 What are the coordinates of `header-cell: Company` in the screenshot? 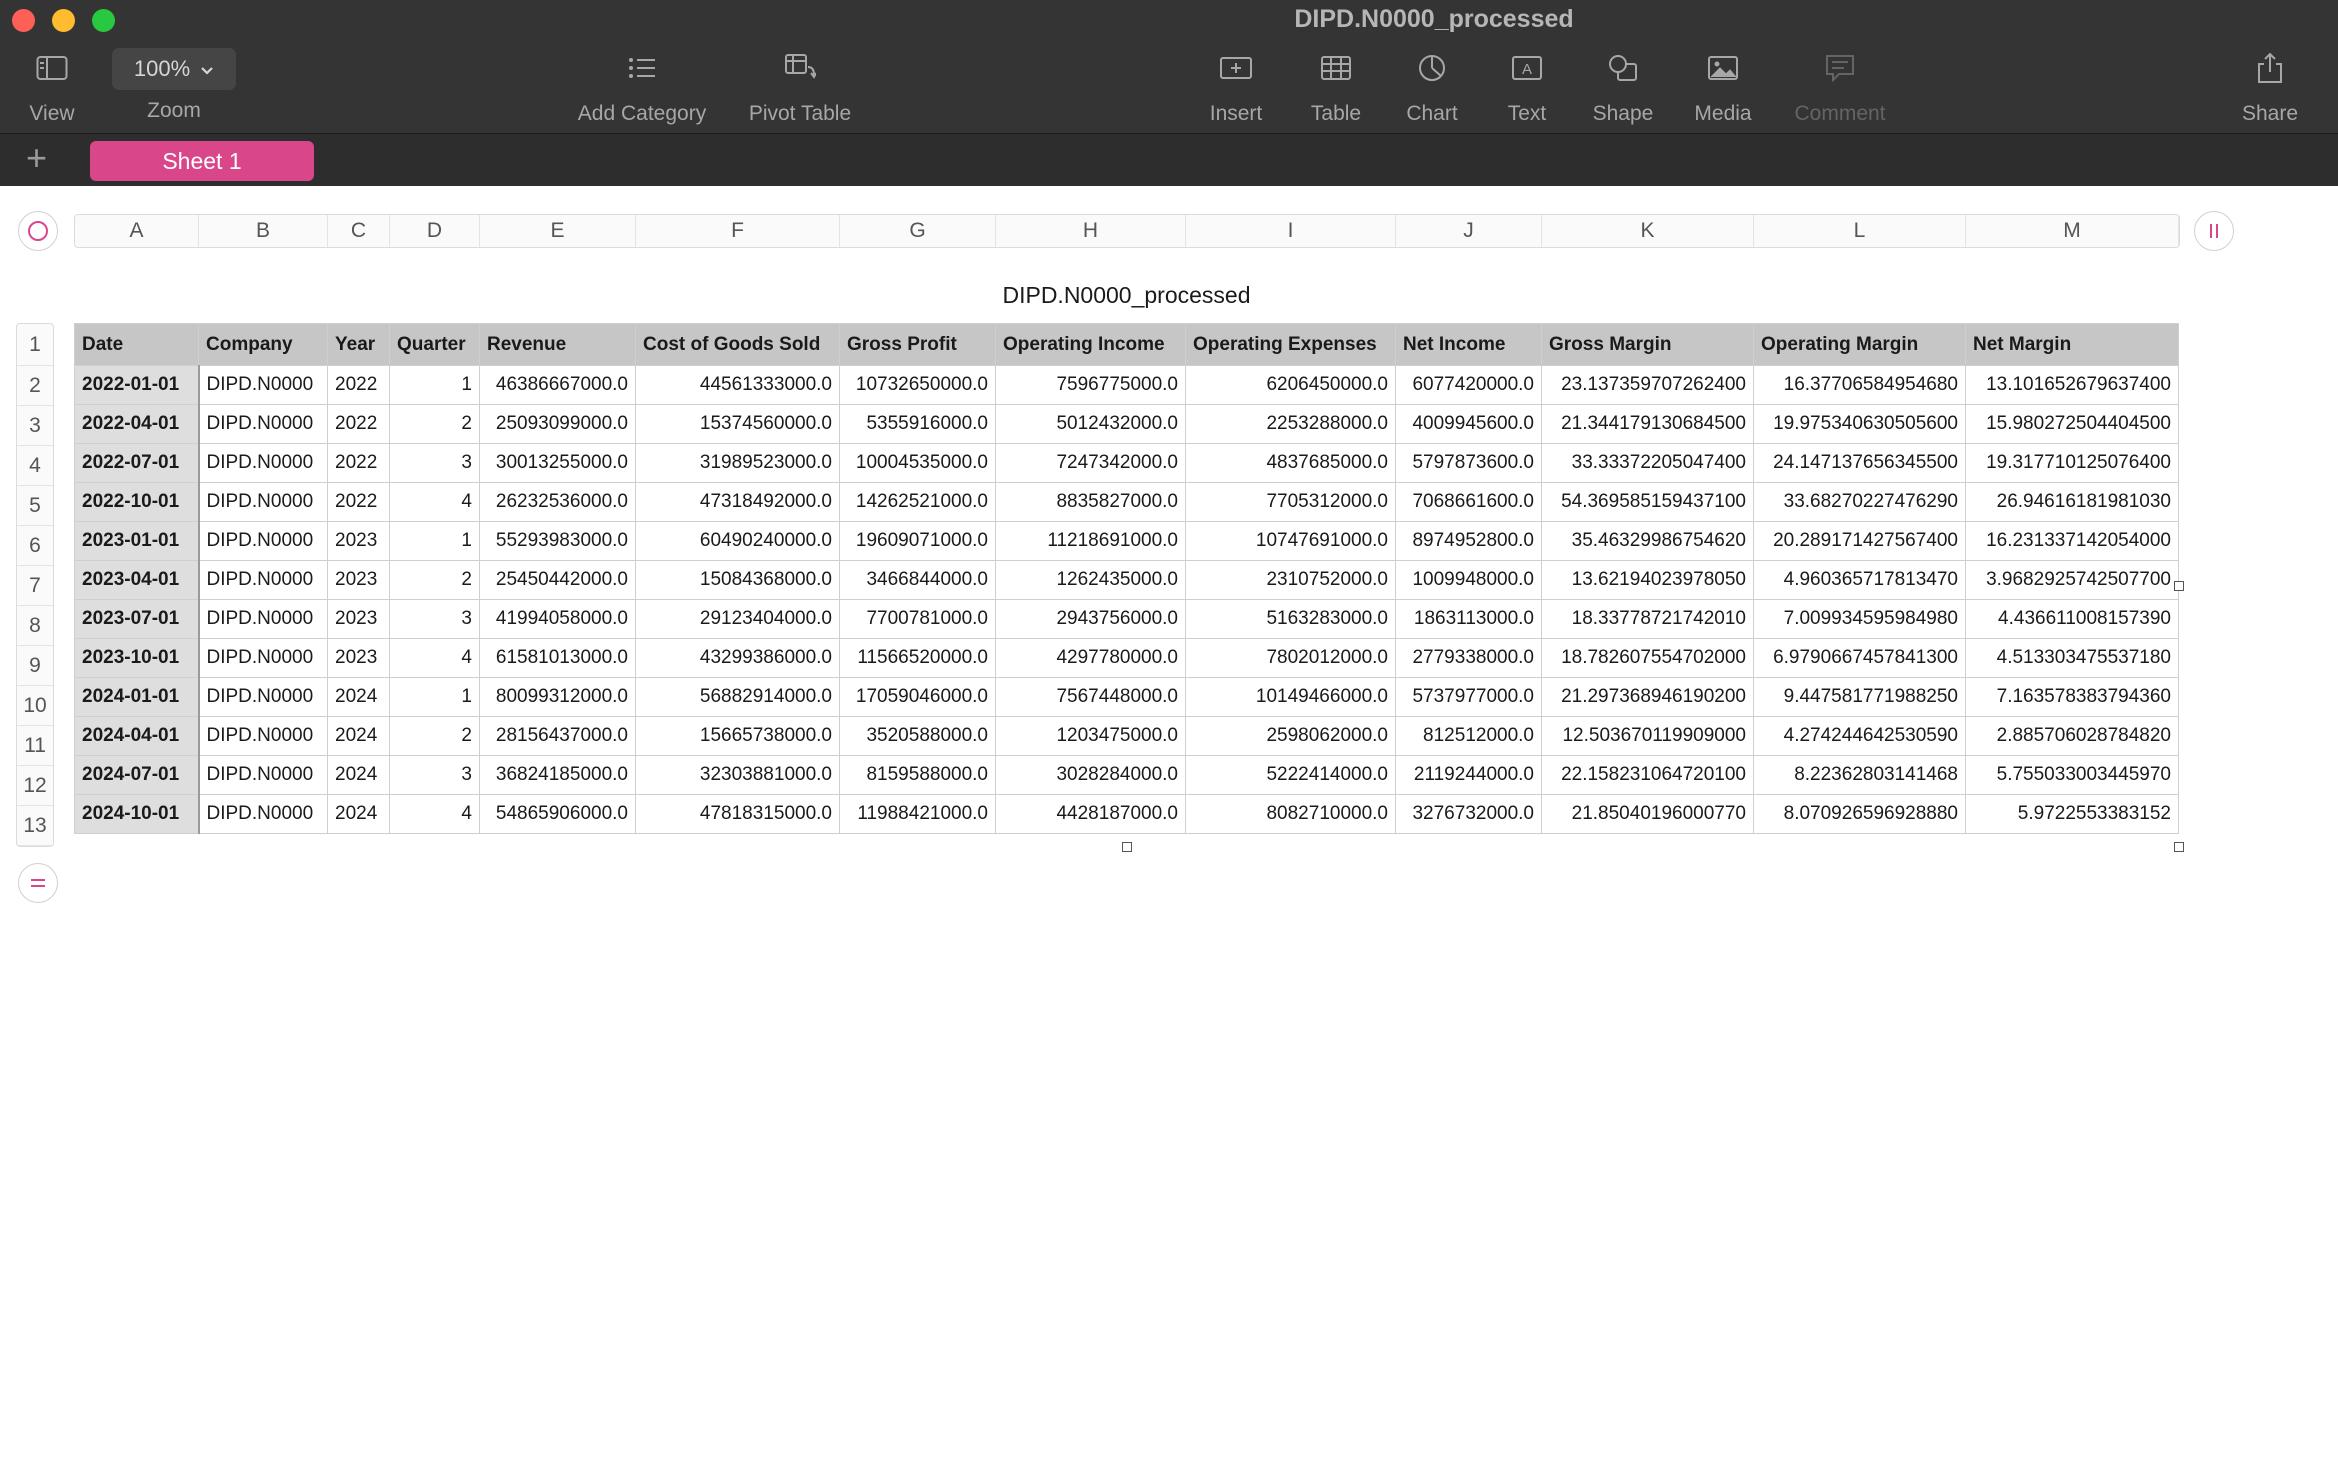 It's located at (263, 344).